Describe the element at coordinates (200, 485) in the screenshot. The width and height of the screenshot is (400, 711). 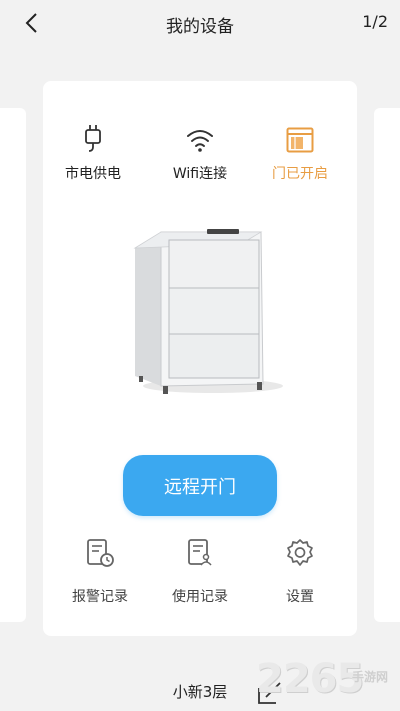
I see `remote-open-door-button: 远程开门` at that location.